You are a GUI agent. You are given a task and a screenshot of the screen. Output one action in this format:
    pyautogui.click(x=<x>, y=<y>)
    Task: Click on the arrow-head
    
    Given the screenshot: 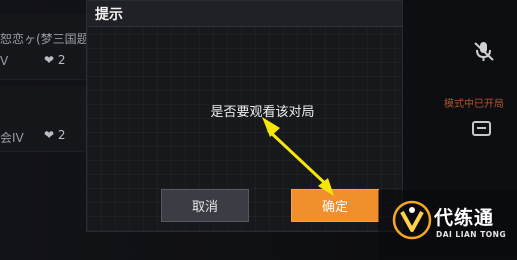 What is the action you would take?
    pyautogui.click(x=271, y=127)
    